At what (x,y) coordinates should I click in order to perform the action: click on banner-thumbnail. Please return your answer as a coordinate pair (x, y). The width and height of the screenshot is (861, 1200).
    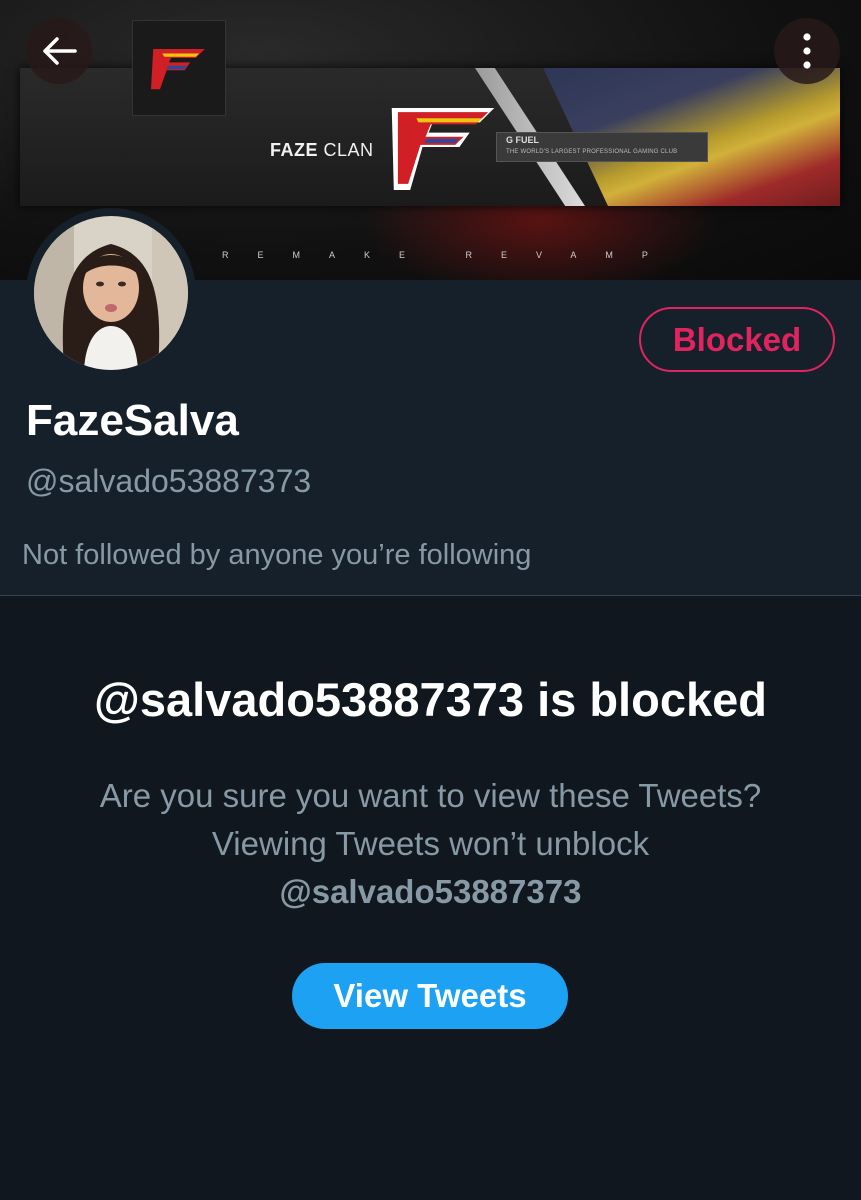
    Looking at the image, I should click on (179, 68).